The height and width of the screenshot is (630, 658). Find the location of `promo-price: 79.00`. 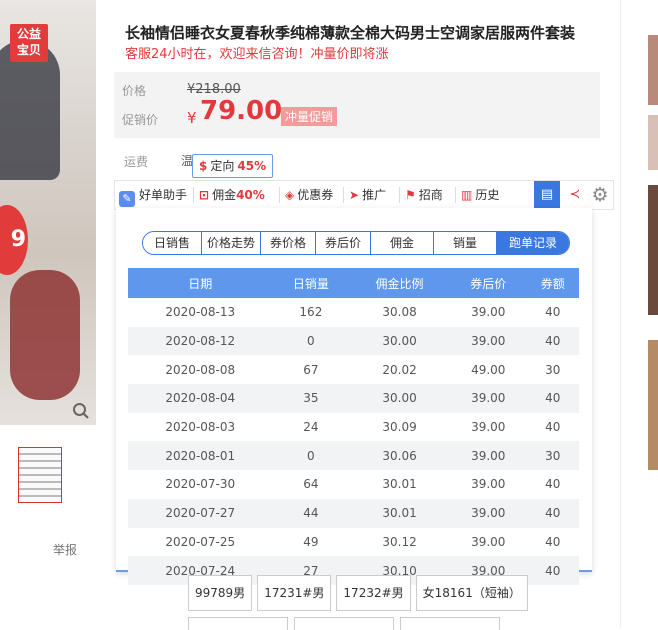

promo-price: 79.00 is located at coordinates (241, 111).